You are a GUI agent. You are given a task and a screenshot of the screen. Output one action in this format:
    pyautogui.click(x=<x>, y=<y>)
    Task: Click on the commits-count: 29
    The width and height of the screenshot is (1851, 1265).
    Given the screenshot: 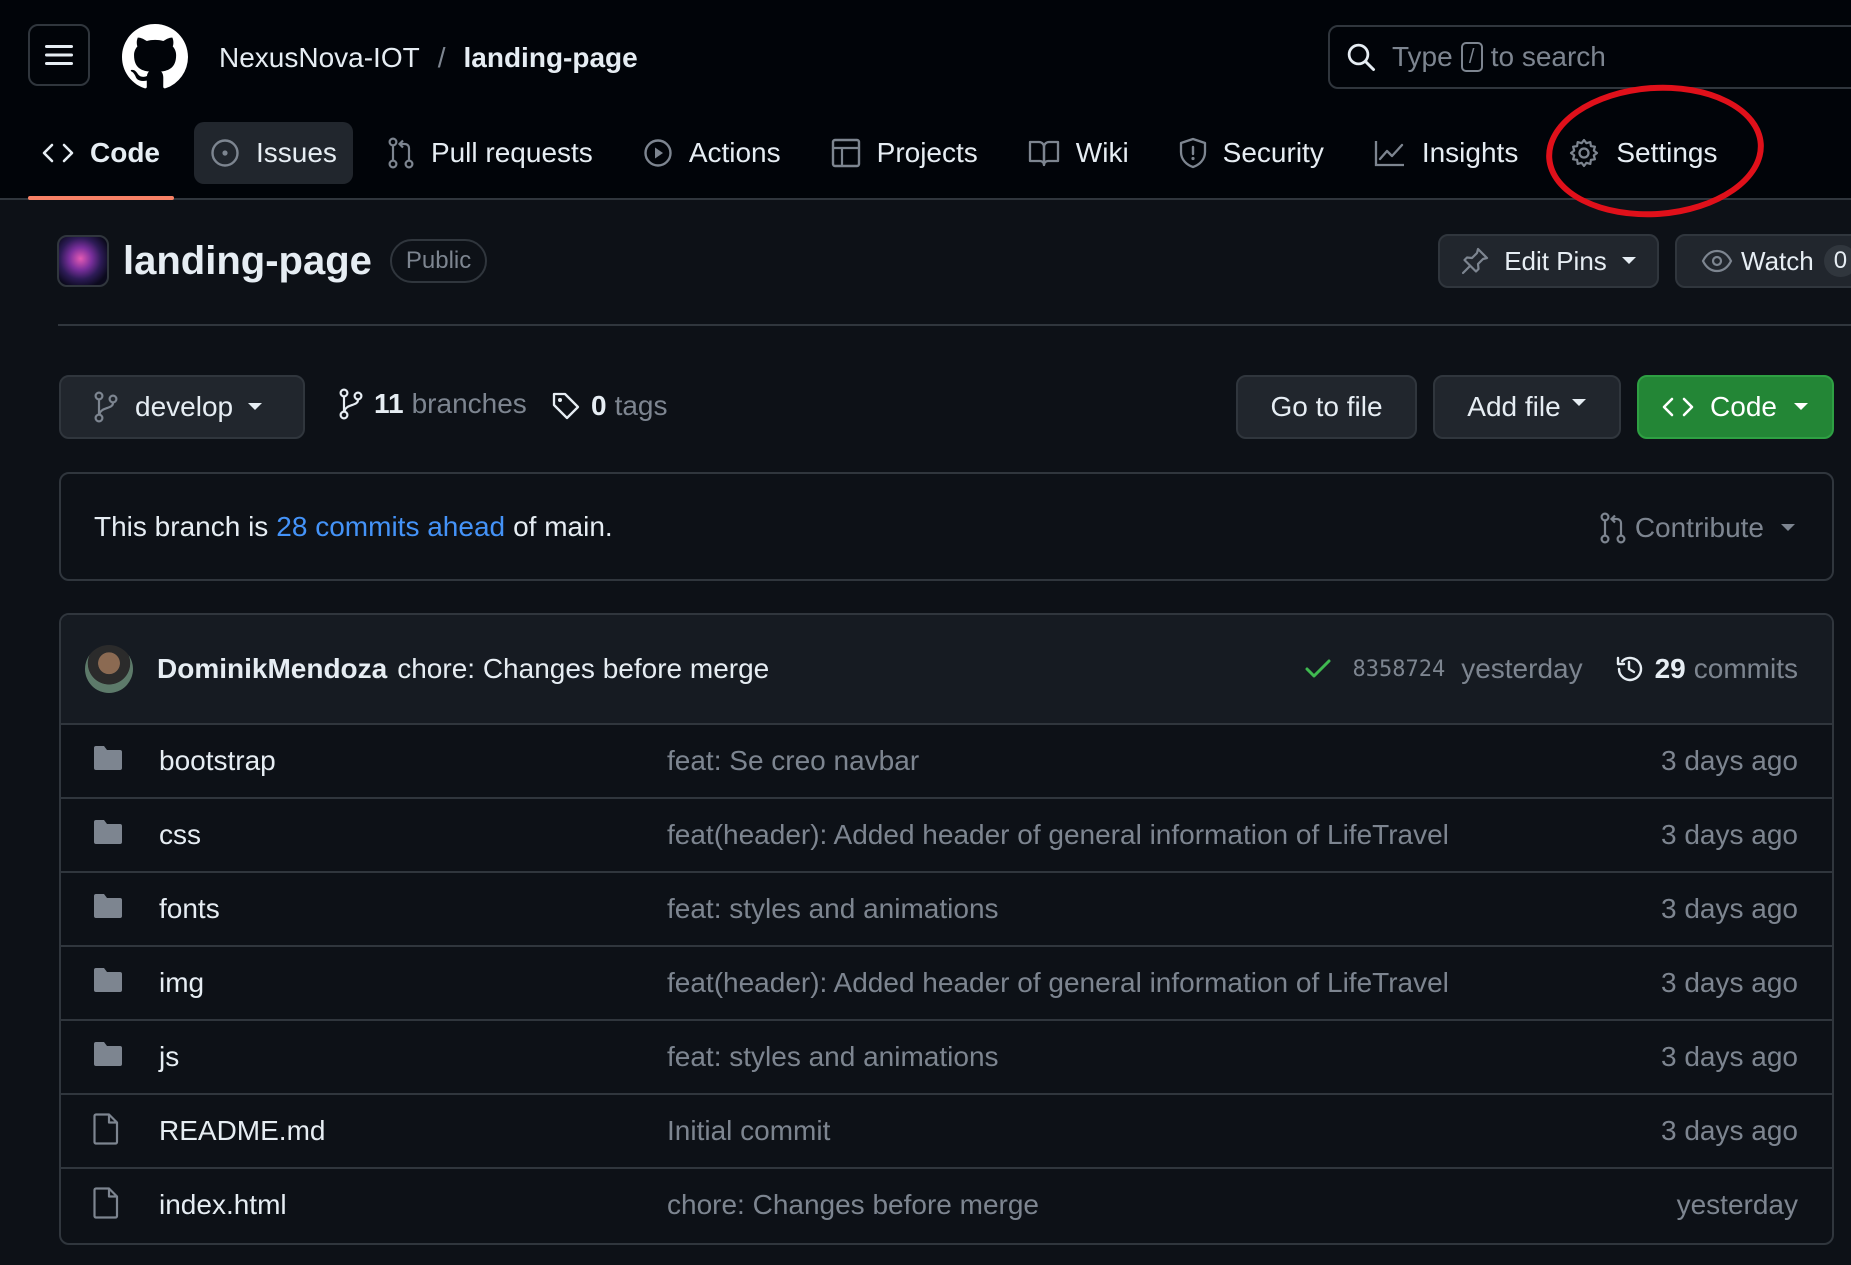 What is the action you would take?
    pyautogui.click(x=1670, y=668)
    